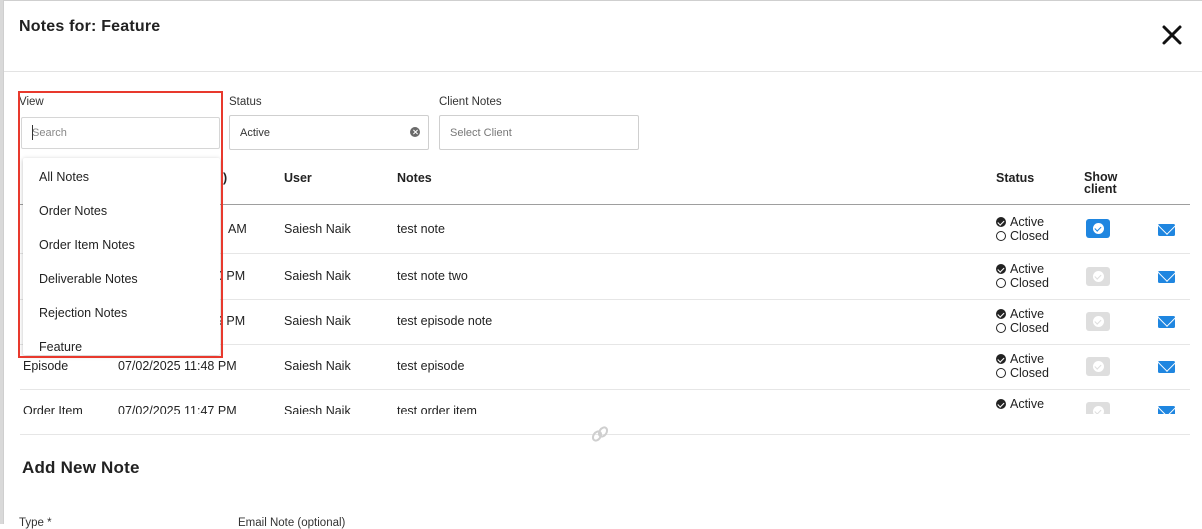 The height and width of the screenshot is (529, 1202). What do you see at coordinates (90, 26) in the screenshot?
I see `modal-title: Notes for: Feature` at bounding box center [90, 26].